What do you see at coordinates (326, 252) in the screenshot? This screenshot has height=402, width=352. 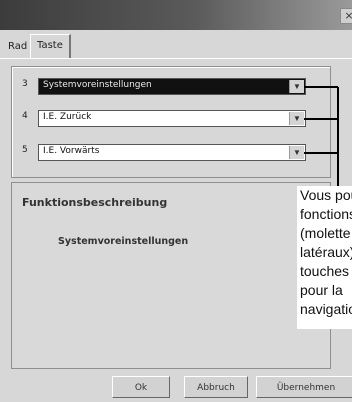 I see `callout-line: latéraux) des` at bounding box center [326, 252].